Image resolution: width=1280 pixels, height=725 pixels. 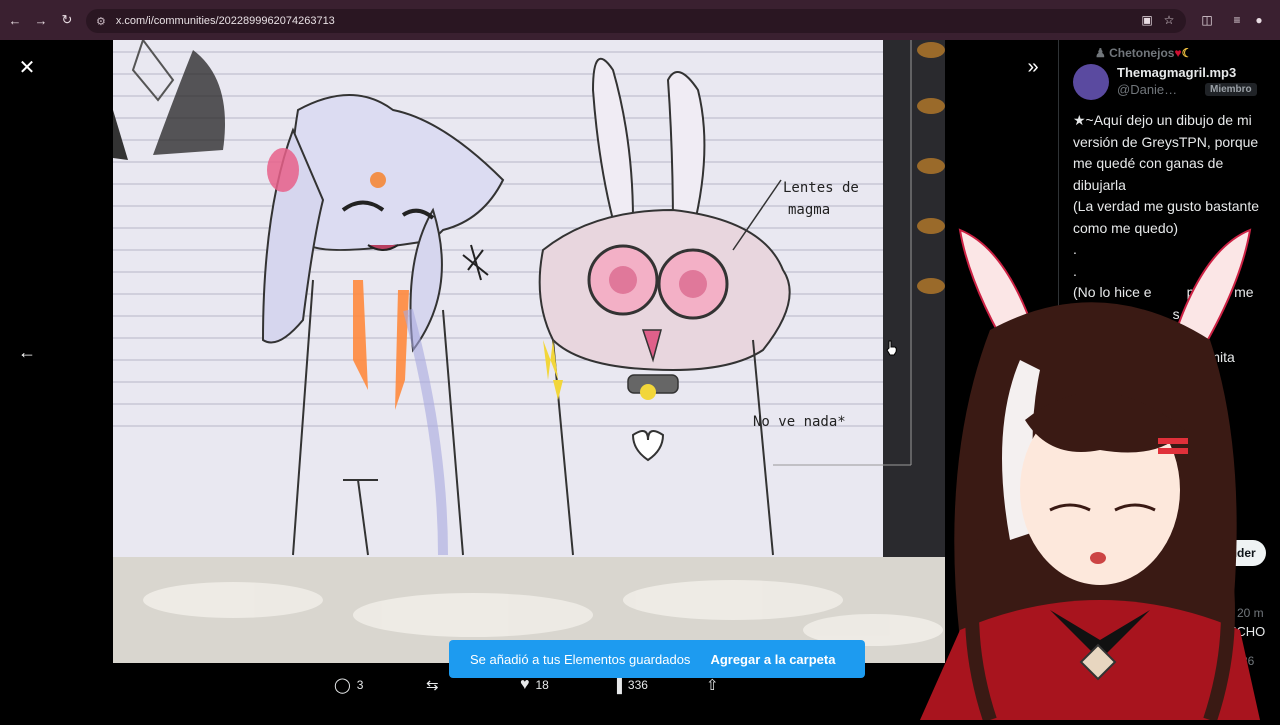 I want to click on comment-icon: ◯, so click(x=342, y=685).